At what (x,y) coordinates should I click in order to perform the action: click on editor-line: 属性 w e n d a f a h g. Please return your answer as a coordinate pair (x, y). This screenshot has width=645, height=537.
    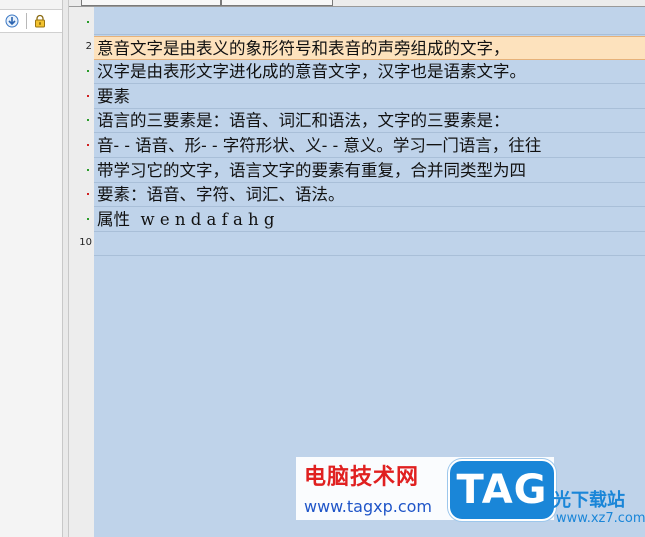
    Looking at the image, I should click on (357, 220).